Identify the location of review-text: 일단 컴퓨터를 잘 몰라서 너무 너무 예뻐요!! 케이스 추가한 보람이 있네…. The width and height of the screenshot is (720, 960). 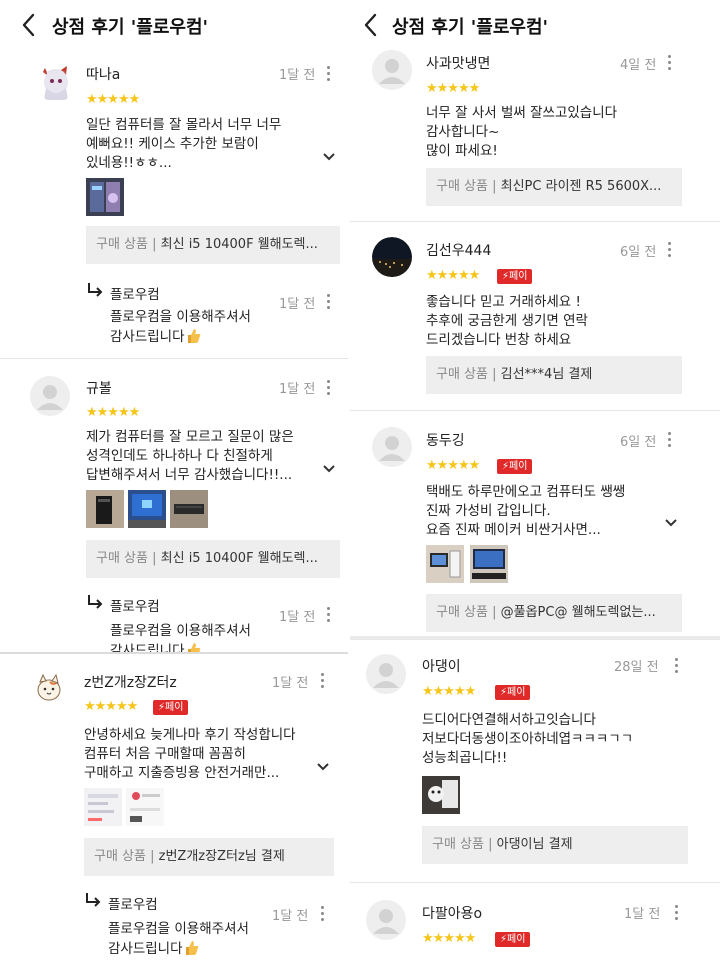
(184, 144).